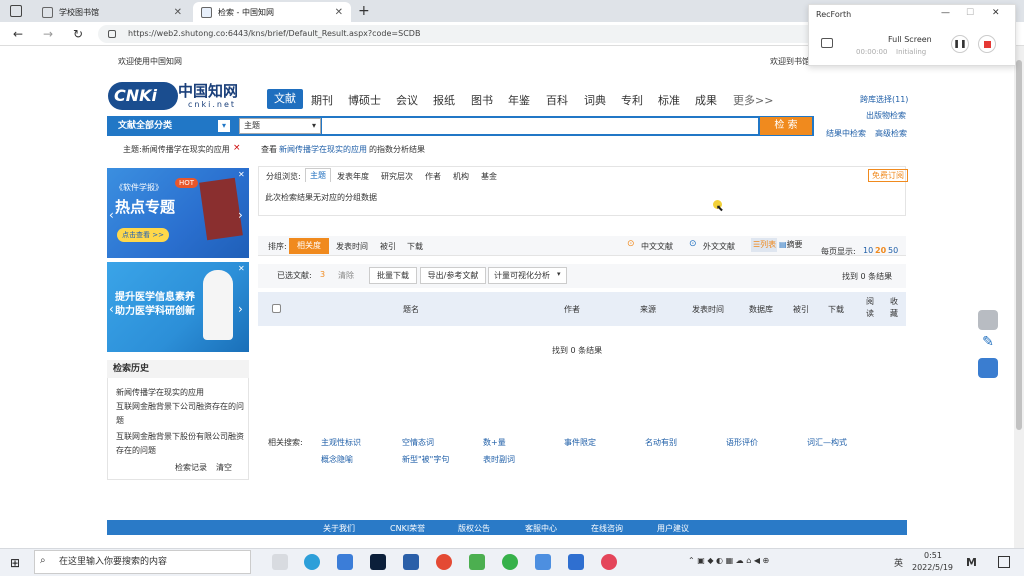 This screenshot has height=576, width=1024. I want to click on sort-cited: 被引, so click(388, 246).